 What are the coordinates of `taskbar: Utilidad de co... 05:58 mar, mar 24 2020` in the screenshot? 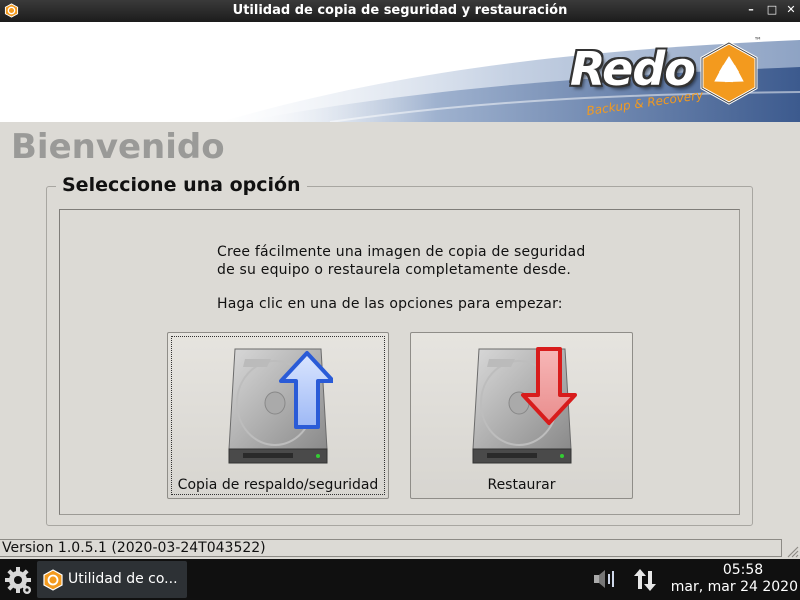 It's located at (400, 579).